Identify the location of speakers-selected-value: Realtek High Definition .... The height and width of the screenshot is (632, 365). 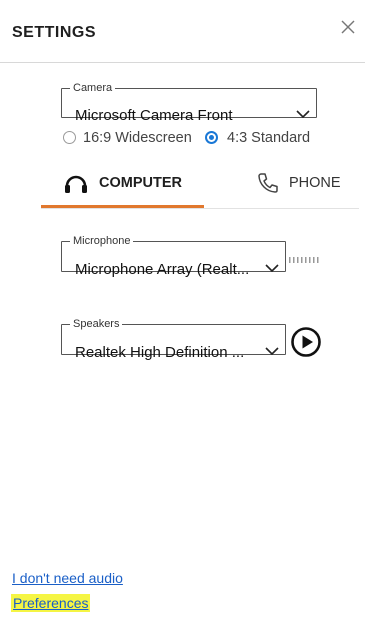
(160, 352).